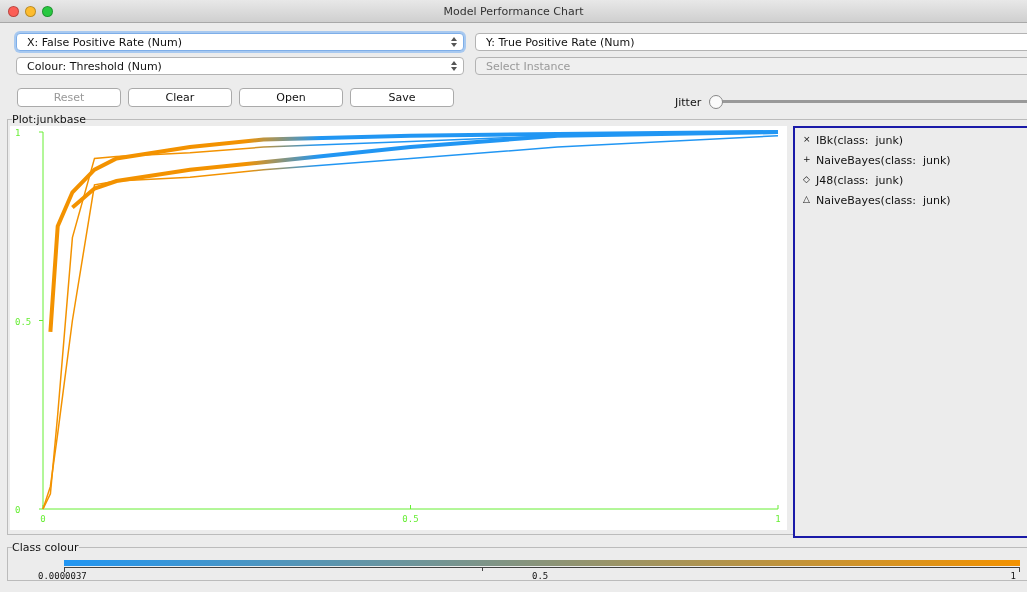  Describe the element at coordinates (807, 180) in the screenshot. I see `marker-symbol: ◇` at that location.